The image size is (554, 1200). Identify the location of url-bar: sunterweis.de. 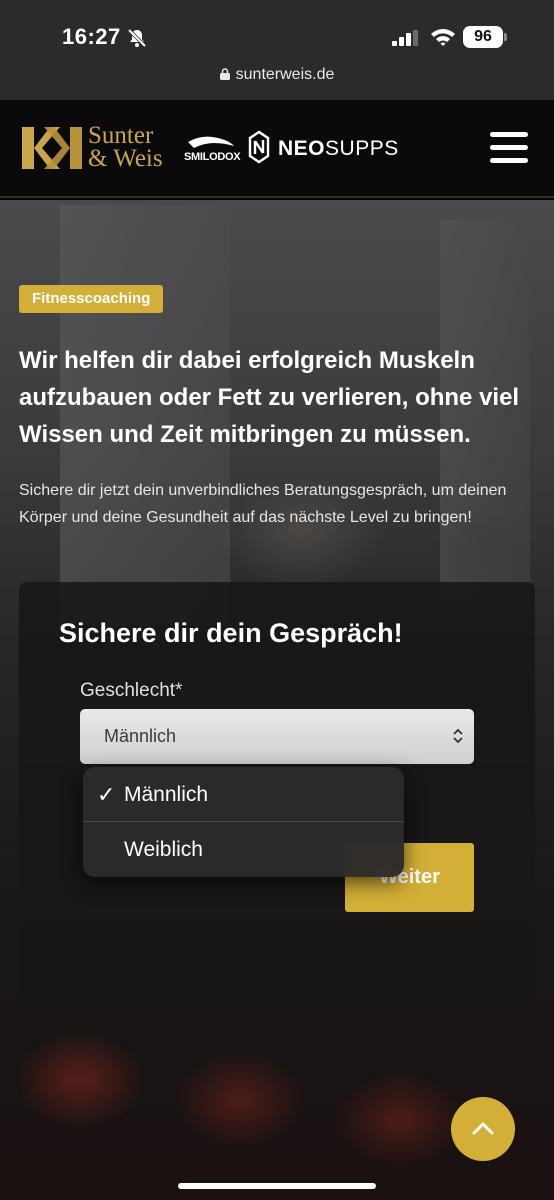
(277, 75).